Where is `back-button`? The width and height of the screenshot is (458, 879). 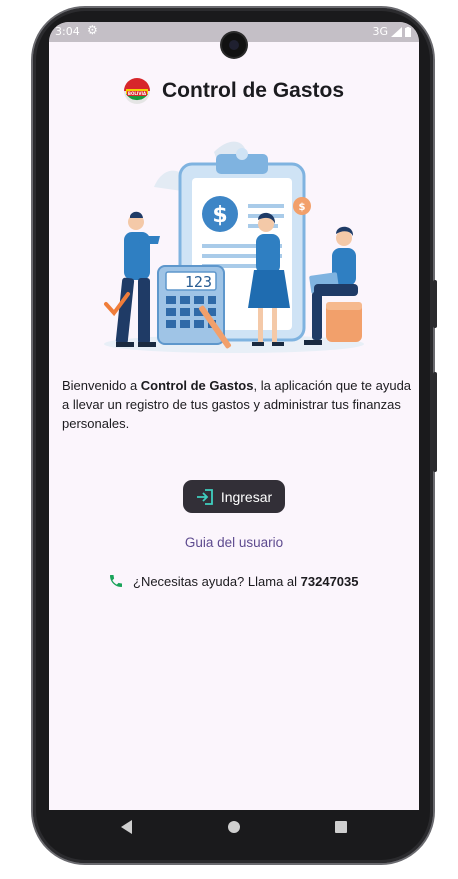 back-button is located at coordinates (126, 827).